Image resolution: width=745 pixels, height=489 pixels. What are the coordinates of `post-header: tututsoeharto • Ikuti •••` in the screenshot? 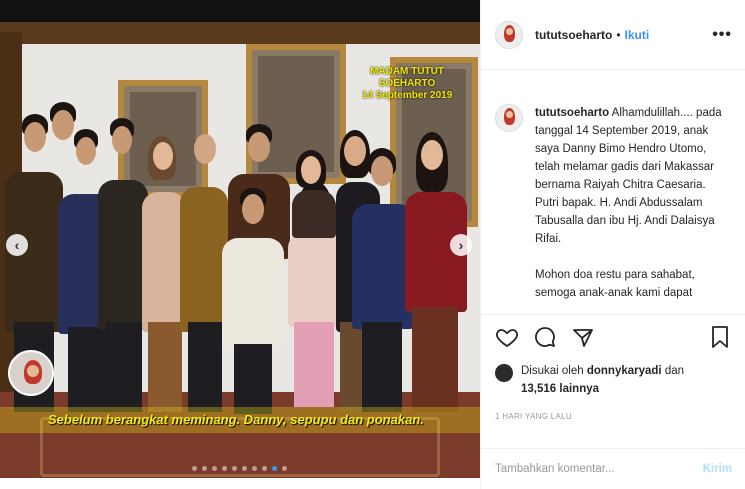 It's located at (613, 35).